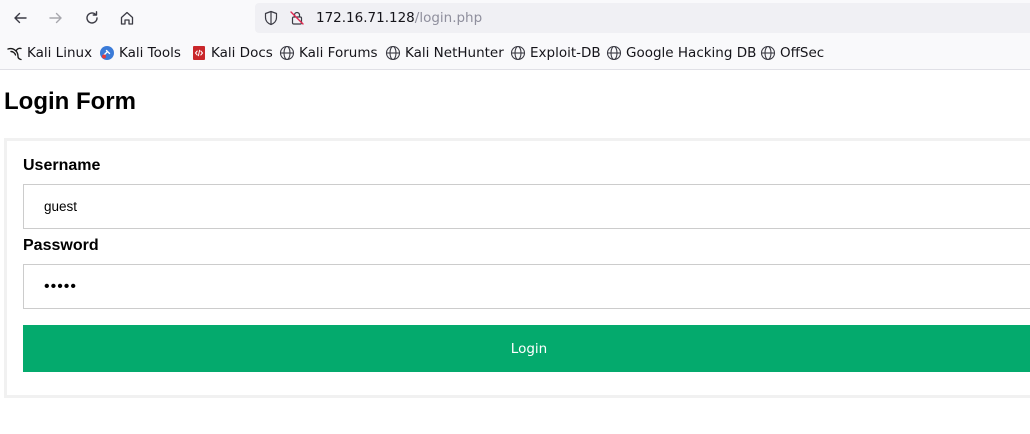 The image size is (1030, 434). What do you see at coordinates (14, 54) in the screenshot?
I see `kali-dragon-icon` at bounding box center [14, 54].